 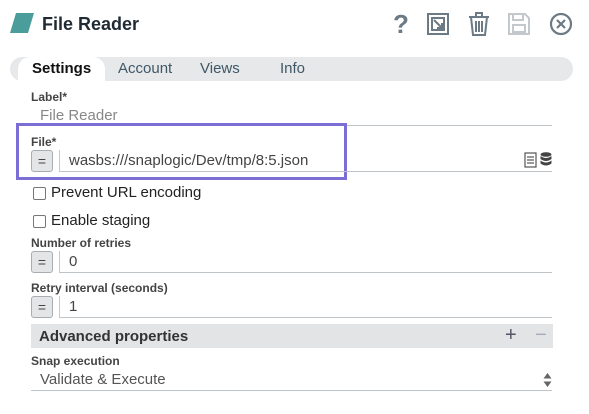 I want to click on tab-views: Views, so click(x=220, y=69).